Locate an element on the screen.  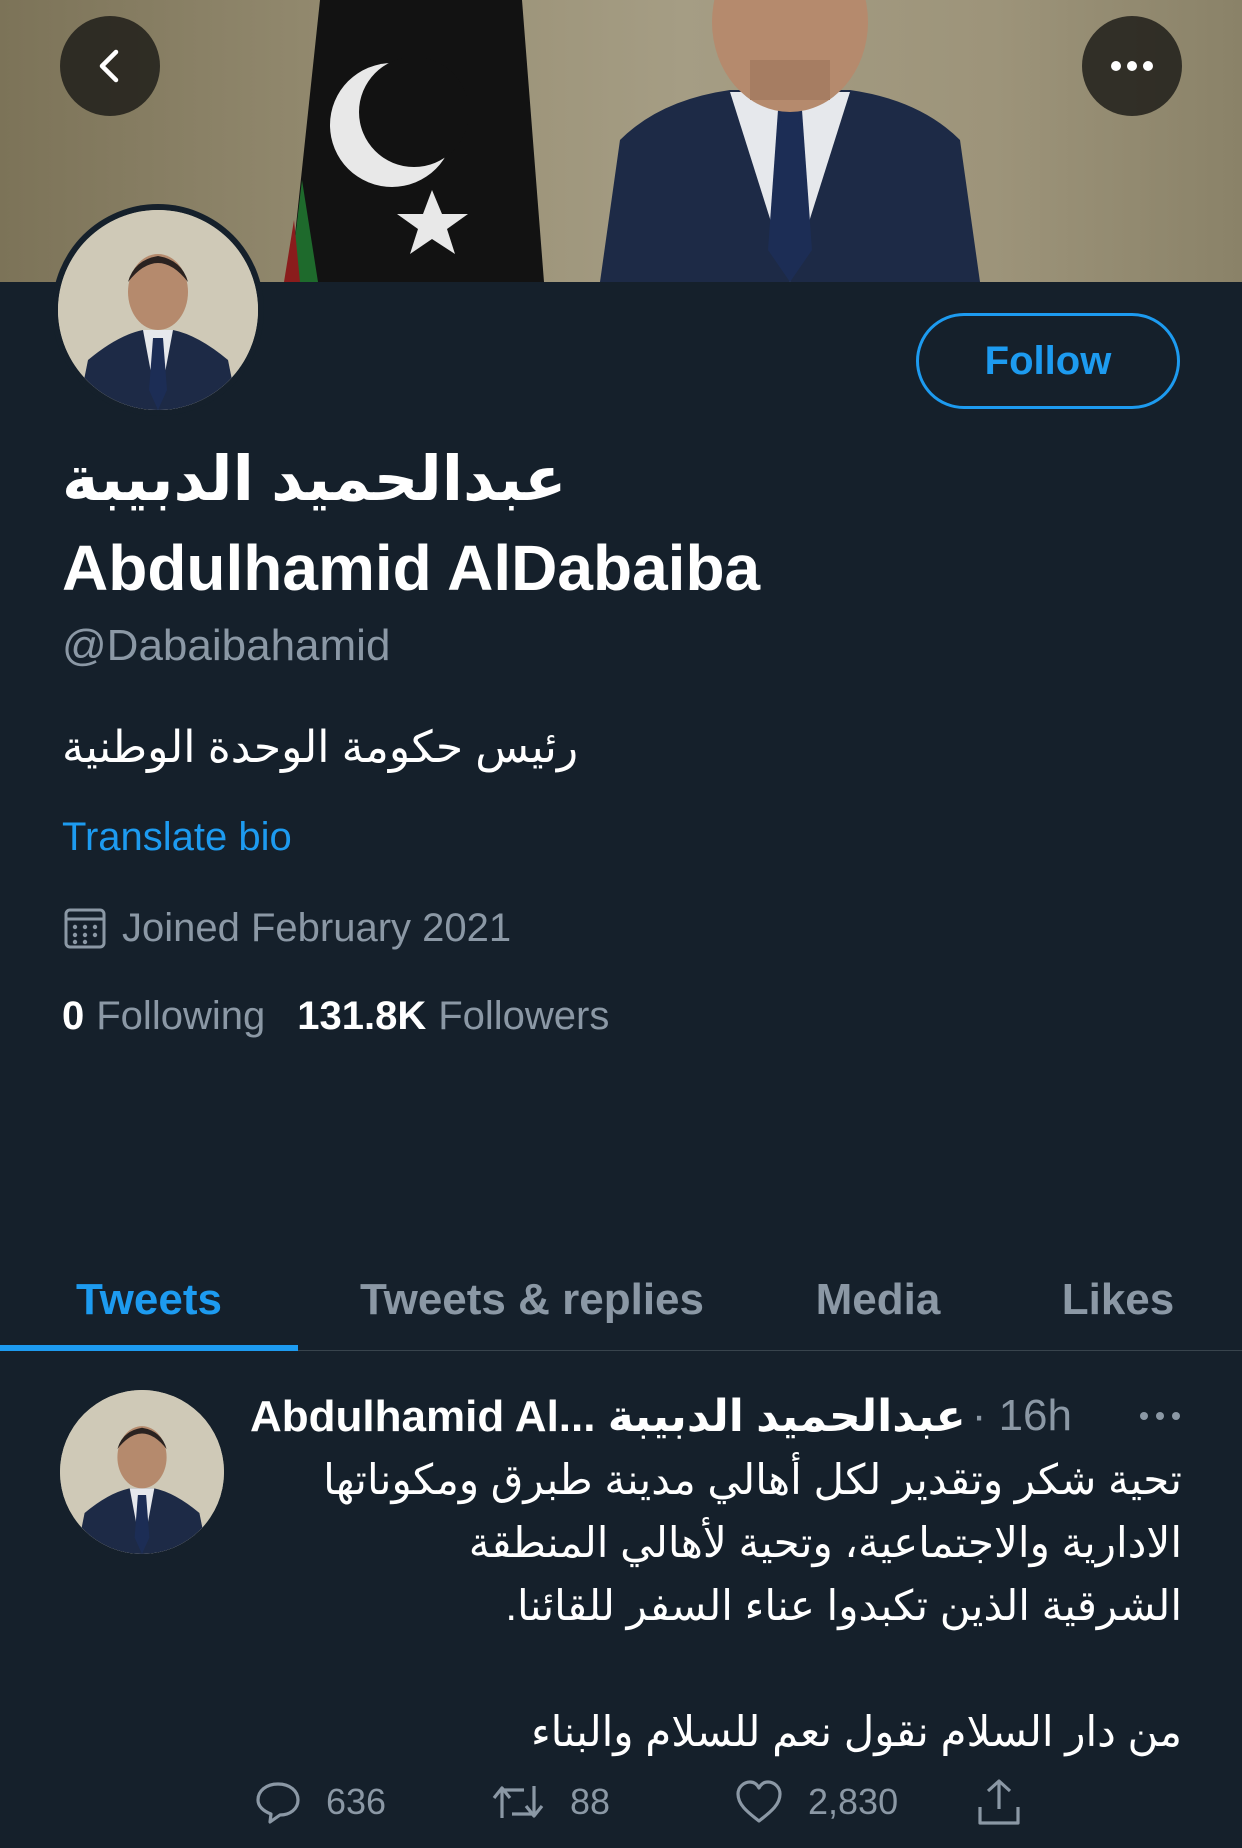
share-icon is located at coordinates (999, 1802).